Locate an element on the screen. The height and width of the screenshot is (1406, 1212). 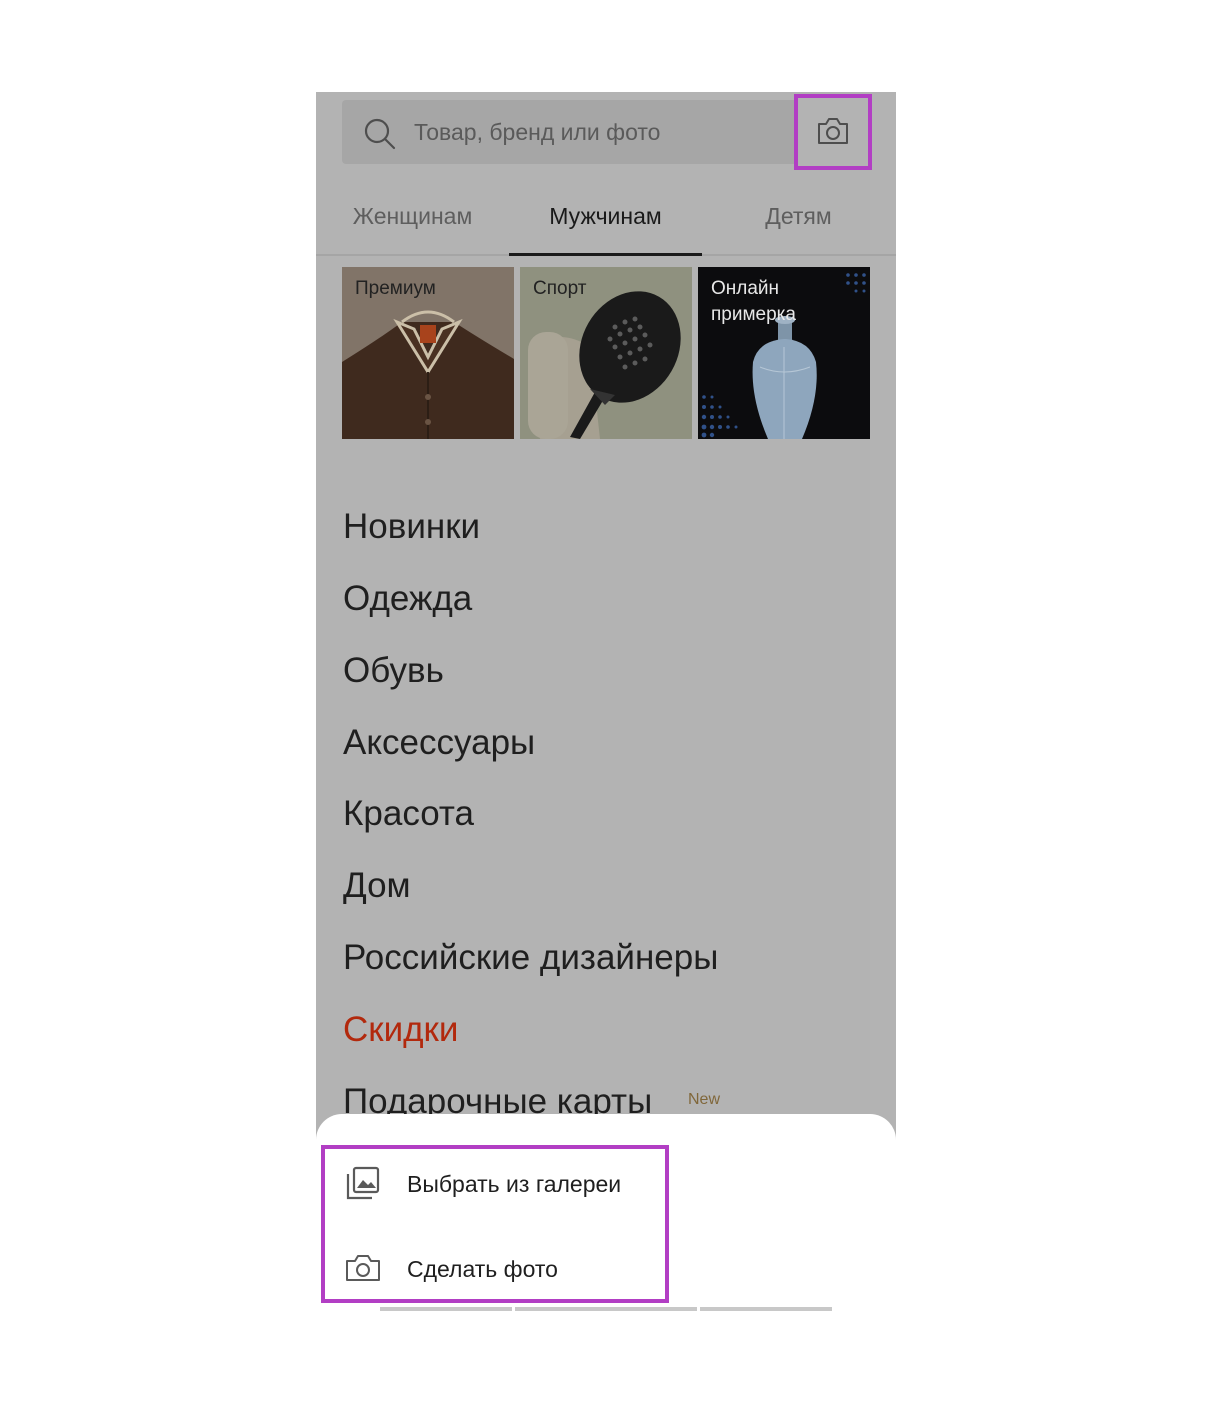
menu-item-home: Дом is located at coordinates (377, 886).